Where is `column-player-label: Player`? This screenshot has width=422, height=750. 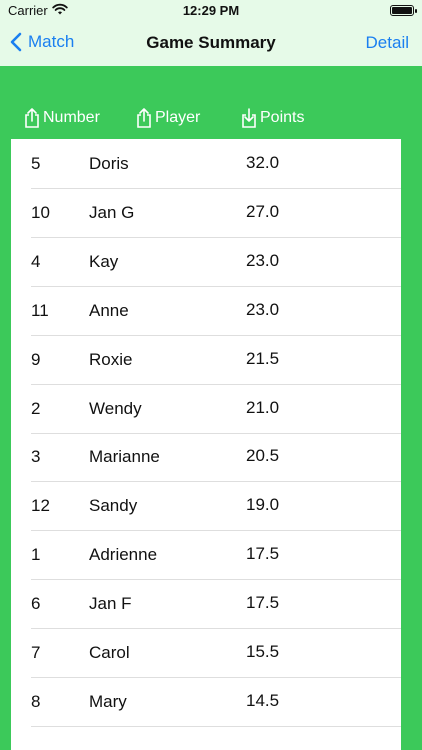
column-player-label: Player is located at coordinates (178, 117).